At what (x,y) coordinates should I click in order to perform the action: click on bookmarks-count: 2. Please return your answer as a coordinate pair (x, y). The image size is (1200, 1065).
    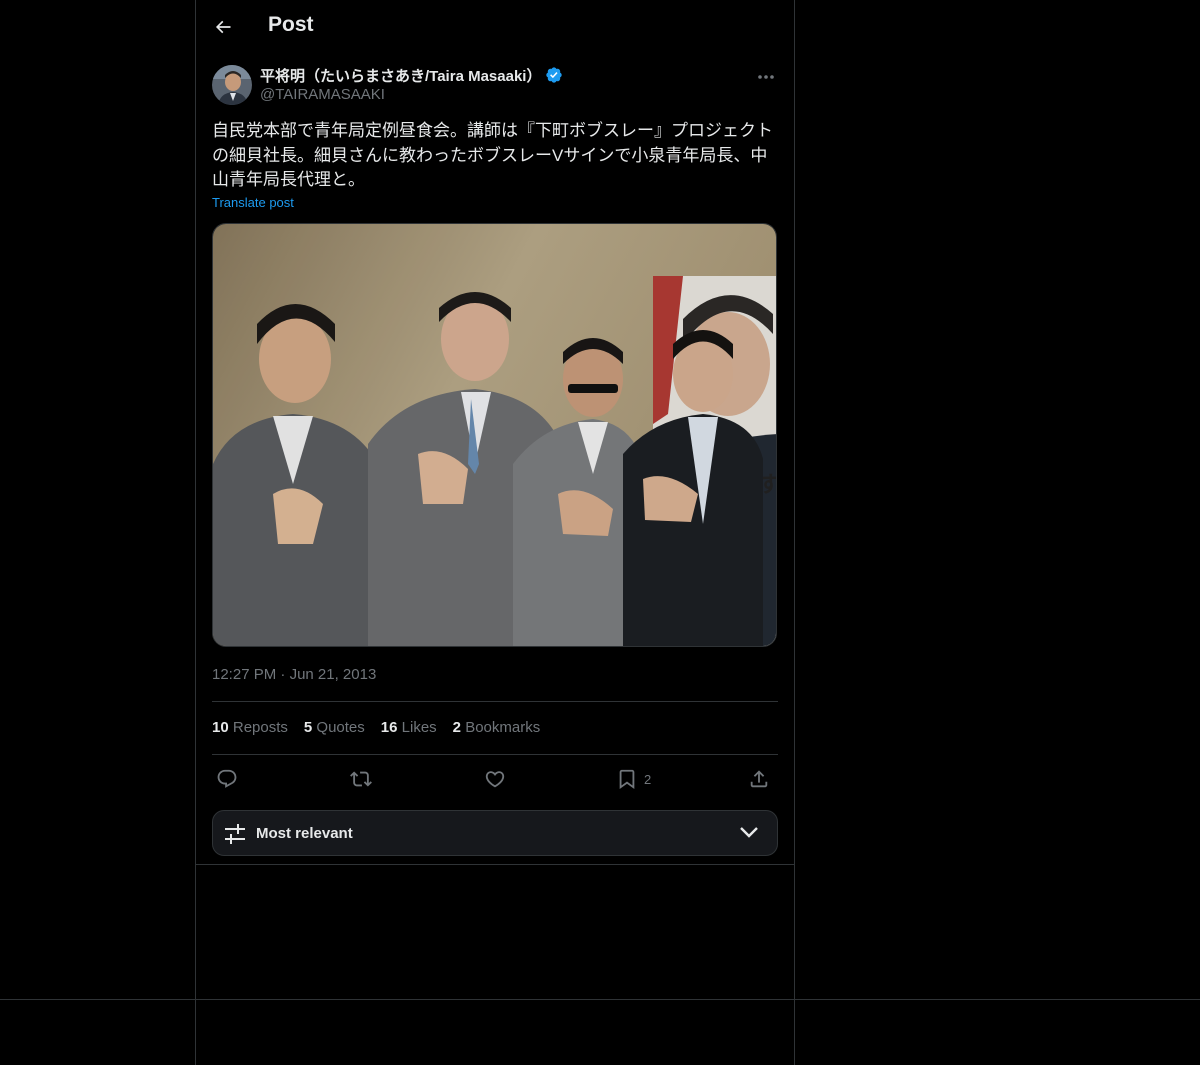
    Looking at the image, I should click on (457, 727).